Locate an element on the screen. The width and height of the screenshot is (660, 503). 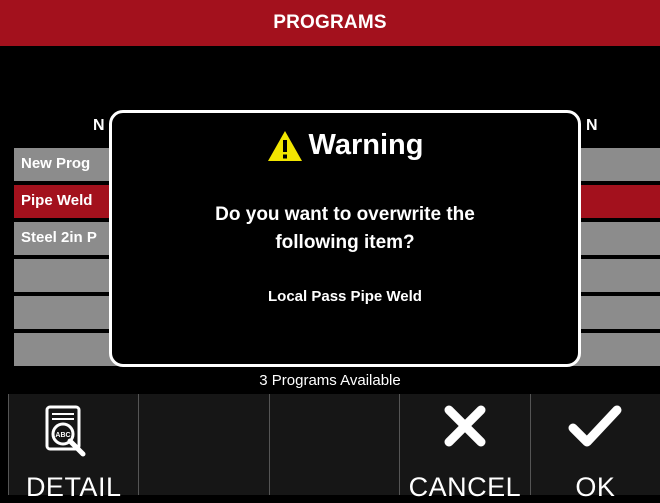
title-bar: PROGRAMS is located at coordinates (330, 23).